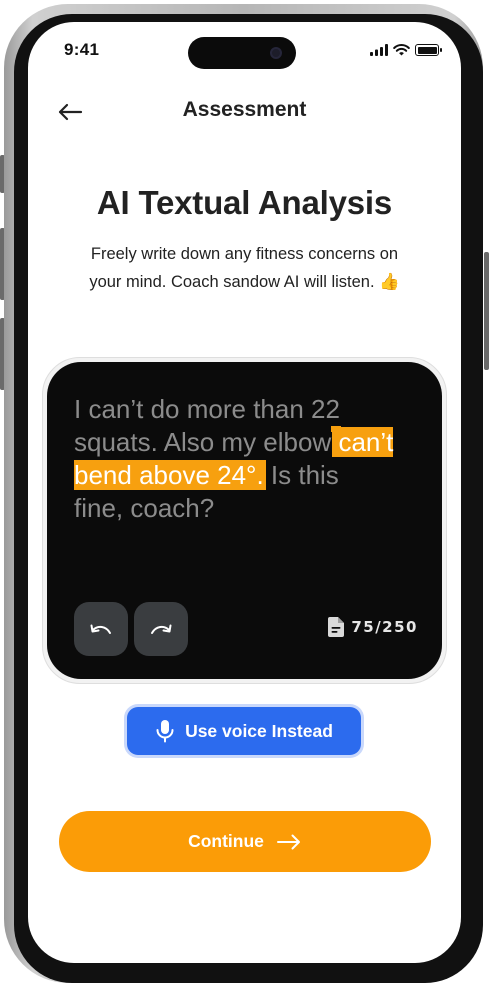 The image size is (489, 987). I want to click on char-count-text: 75/250, so click(384, 627).